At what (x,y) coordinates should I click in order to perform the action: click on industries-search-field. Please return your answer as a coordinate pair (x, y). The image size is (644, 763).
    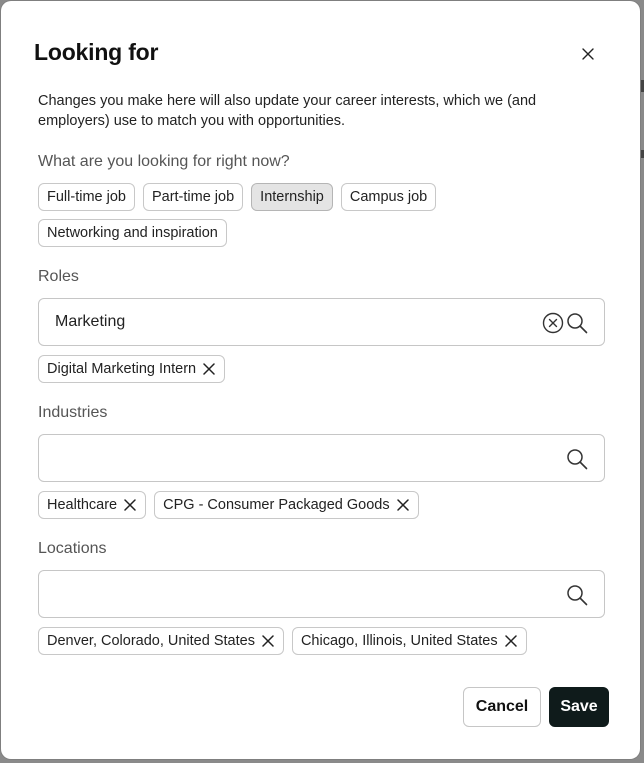
    Looking at the image, I should click on (321, 458).